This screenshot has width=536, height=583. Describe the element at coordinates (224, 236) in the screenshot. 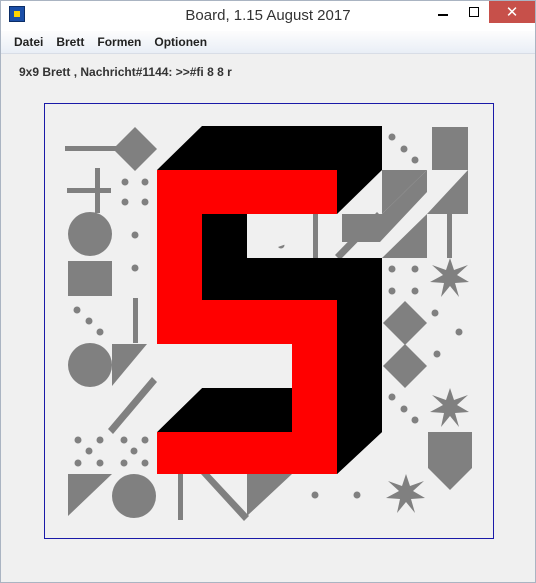

I see `digit-five-inner-shadow` at that location.